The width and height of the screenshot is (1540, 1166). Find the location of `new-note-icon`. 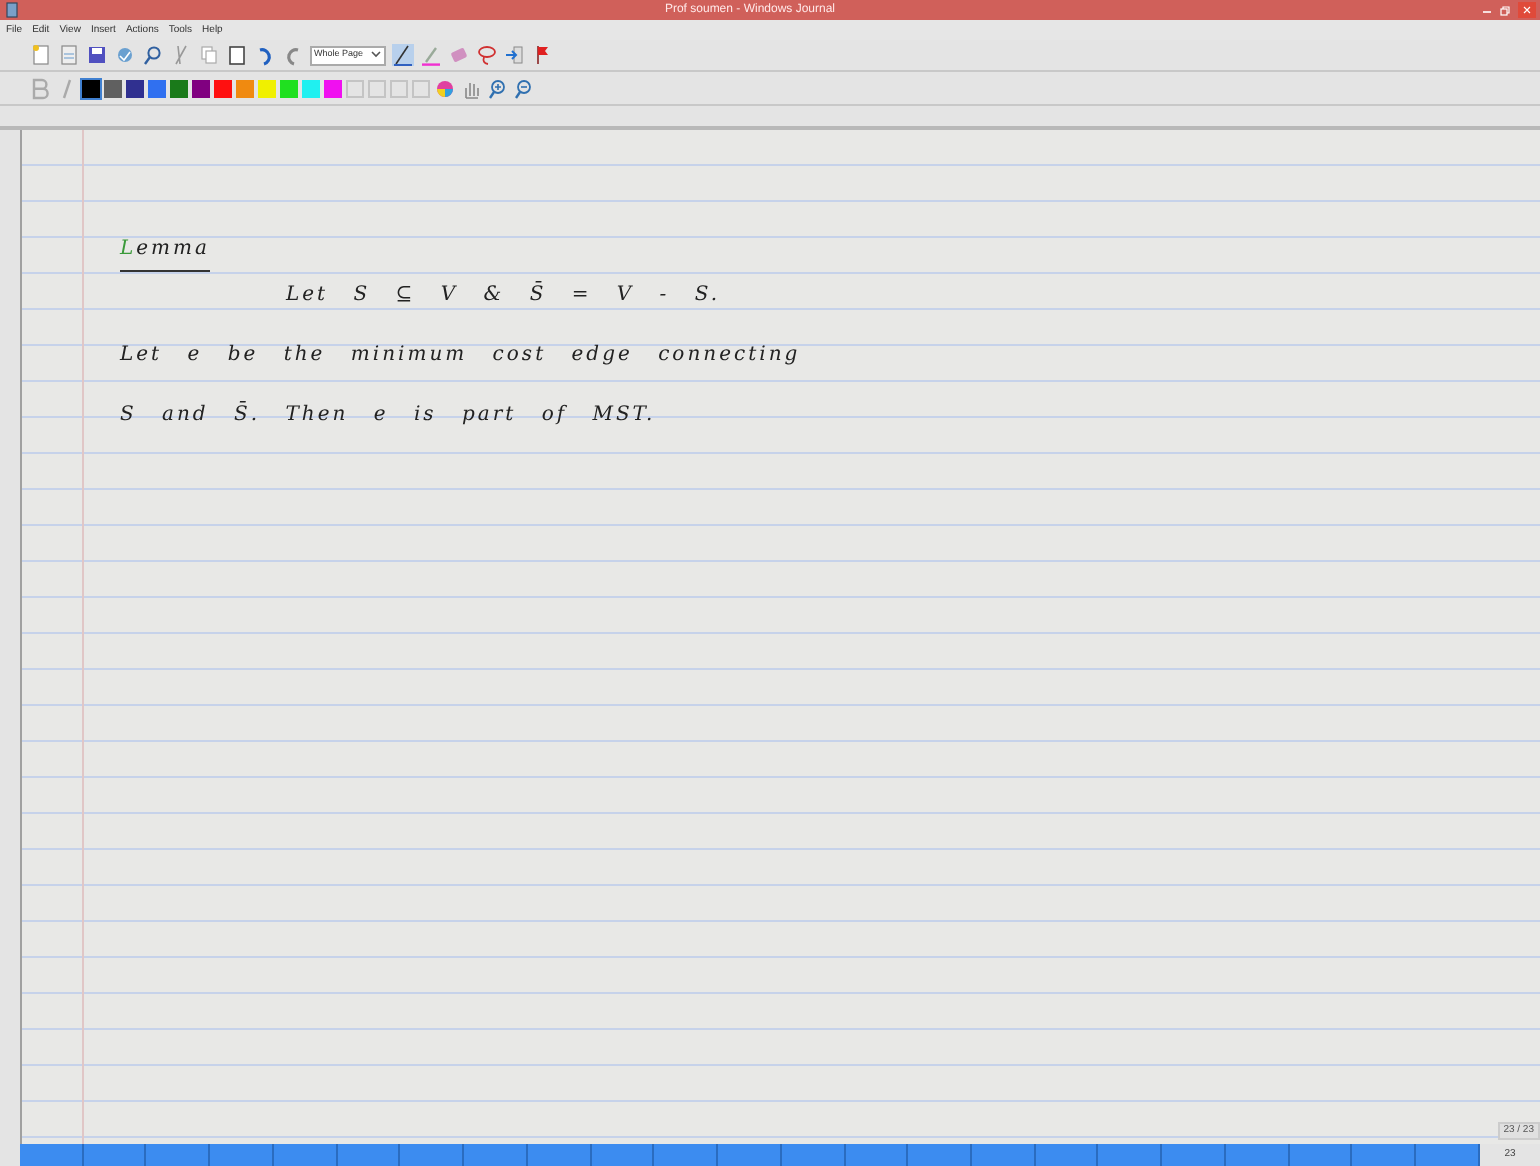

new-note-icon is located at coordinates (41, 55).